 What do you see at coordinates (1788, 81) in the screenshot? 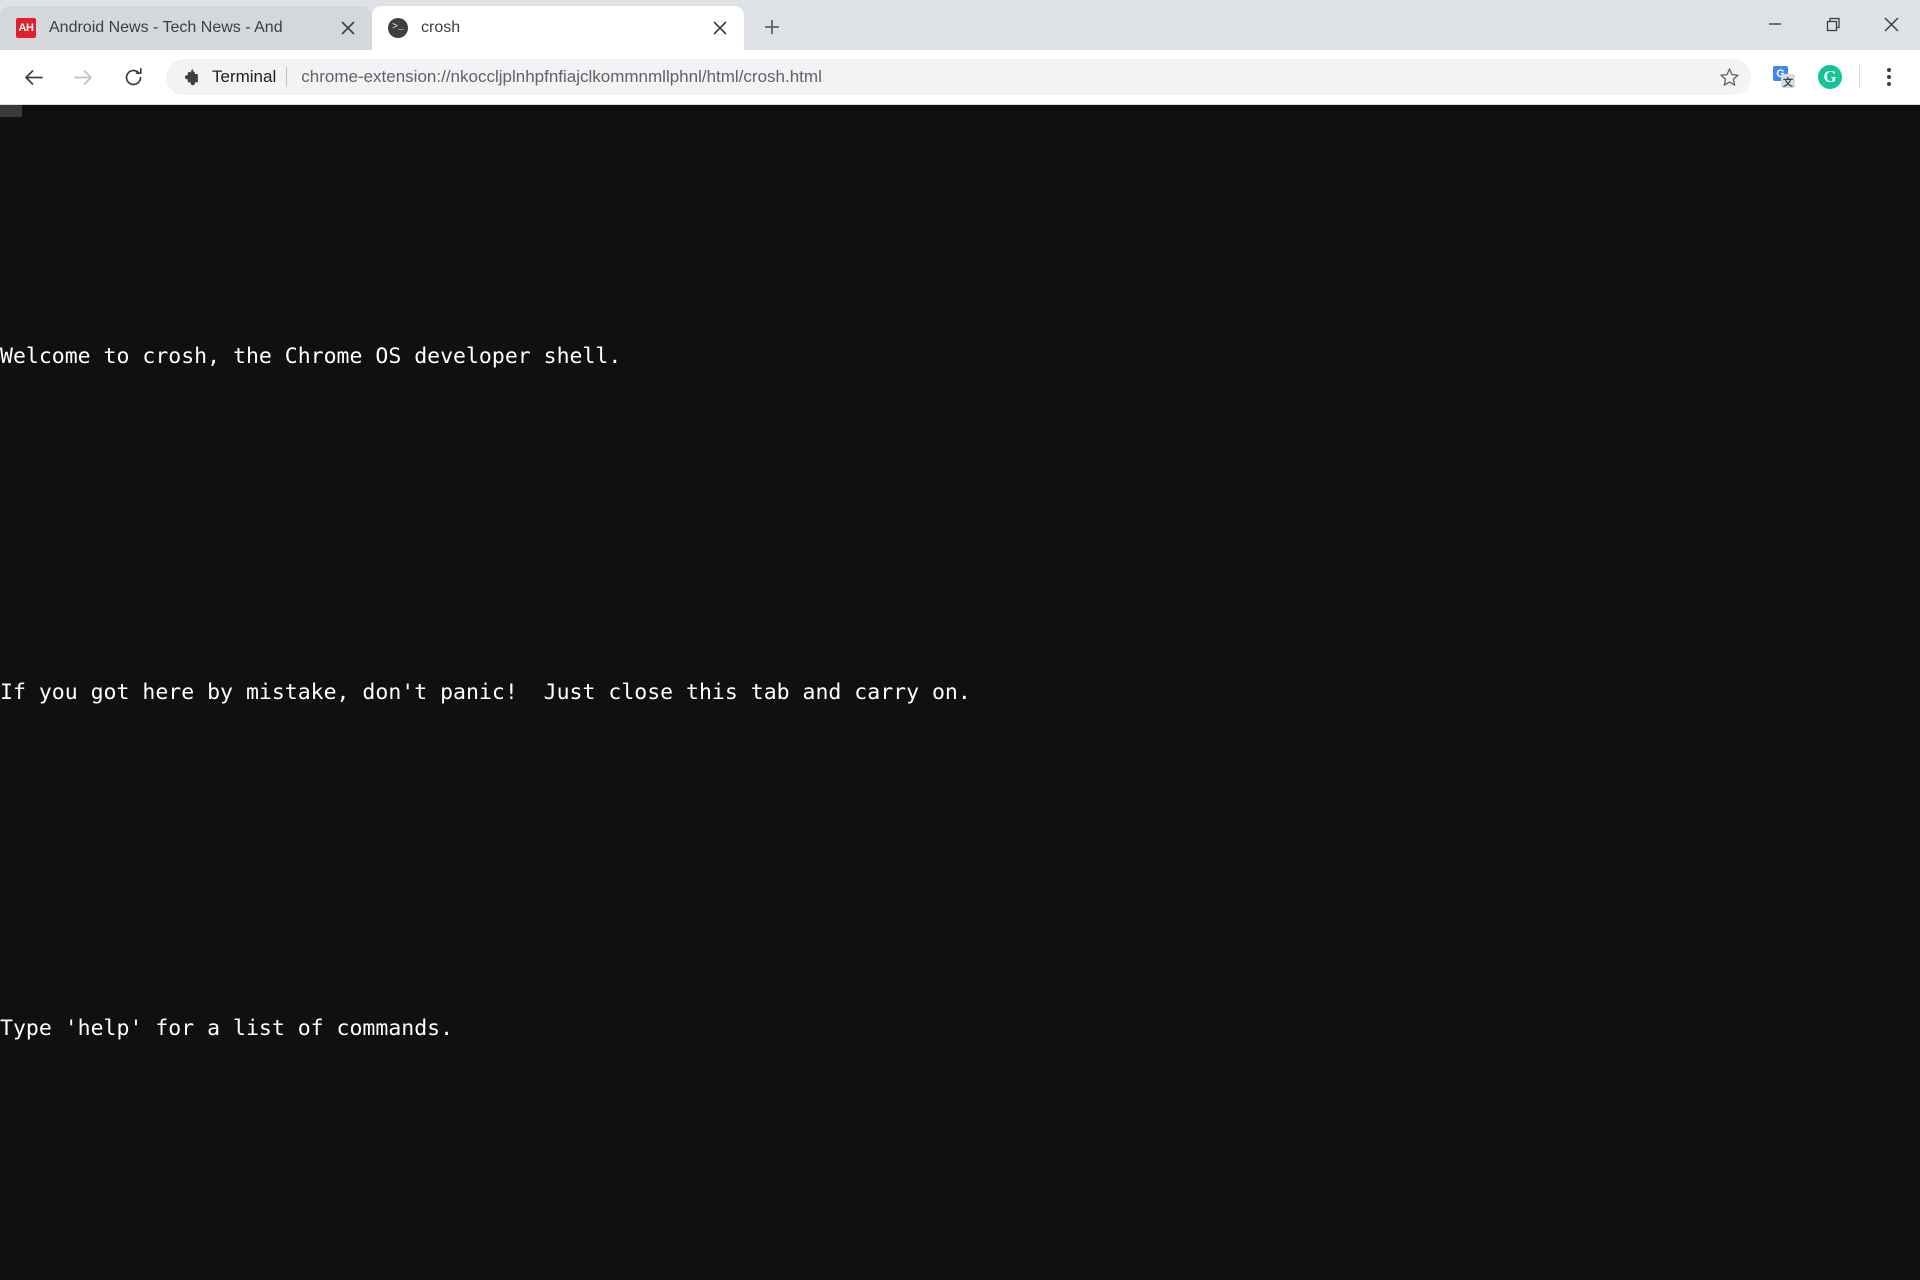
I see `translate-secondary-letter: 文` at bounding box center [1788, 81].